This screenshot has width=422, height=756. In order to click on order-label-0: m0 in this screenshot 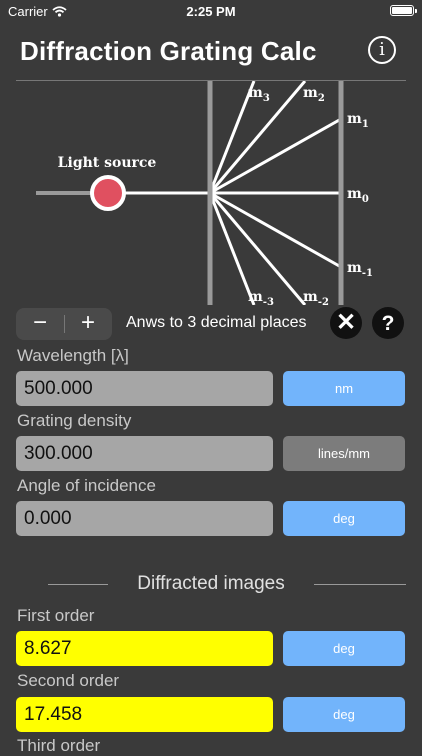, I will do `click(358, 195)`.